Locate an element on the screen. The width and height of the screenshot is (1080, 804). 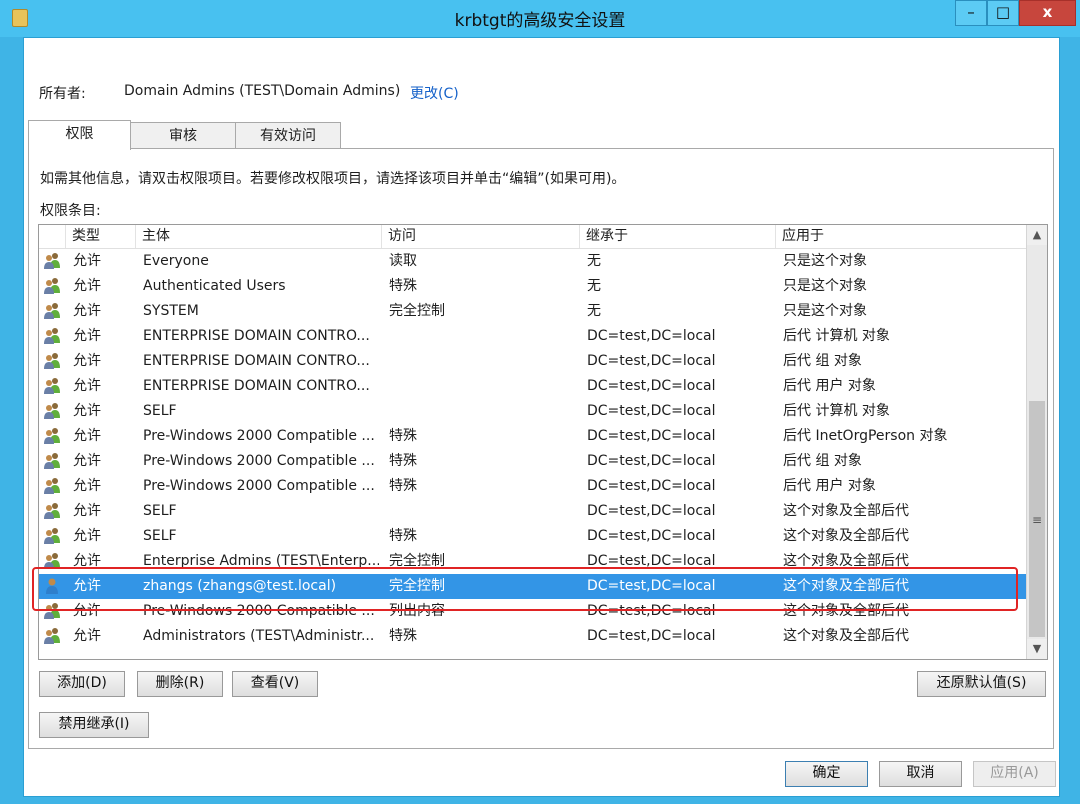
vertical-scrollbar: ▲ ≡ ▼ is located at coordinates (1036, 442).